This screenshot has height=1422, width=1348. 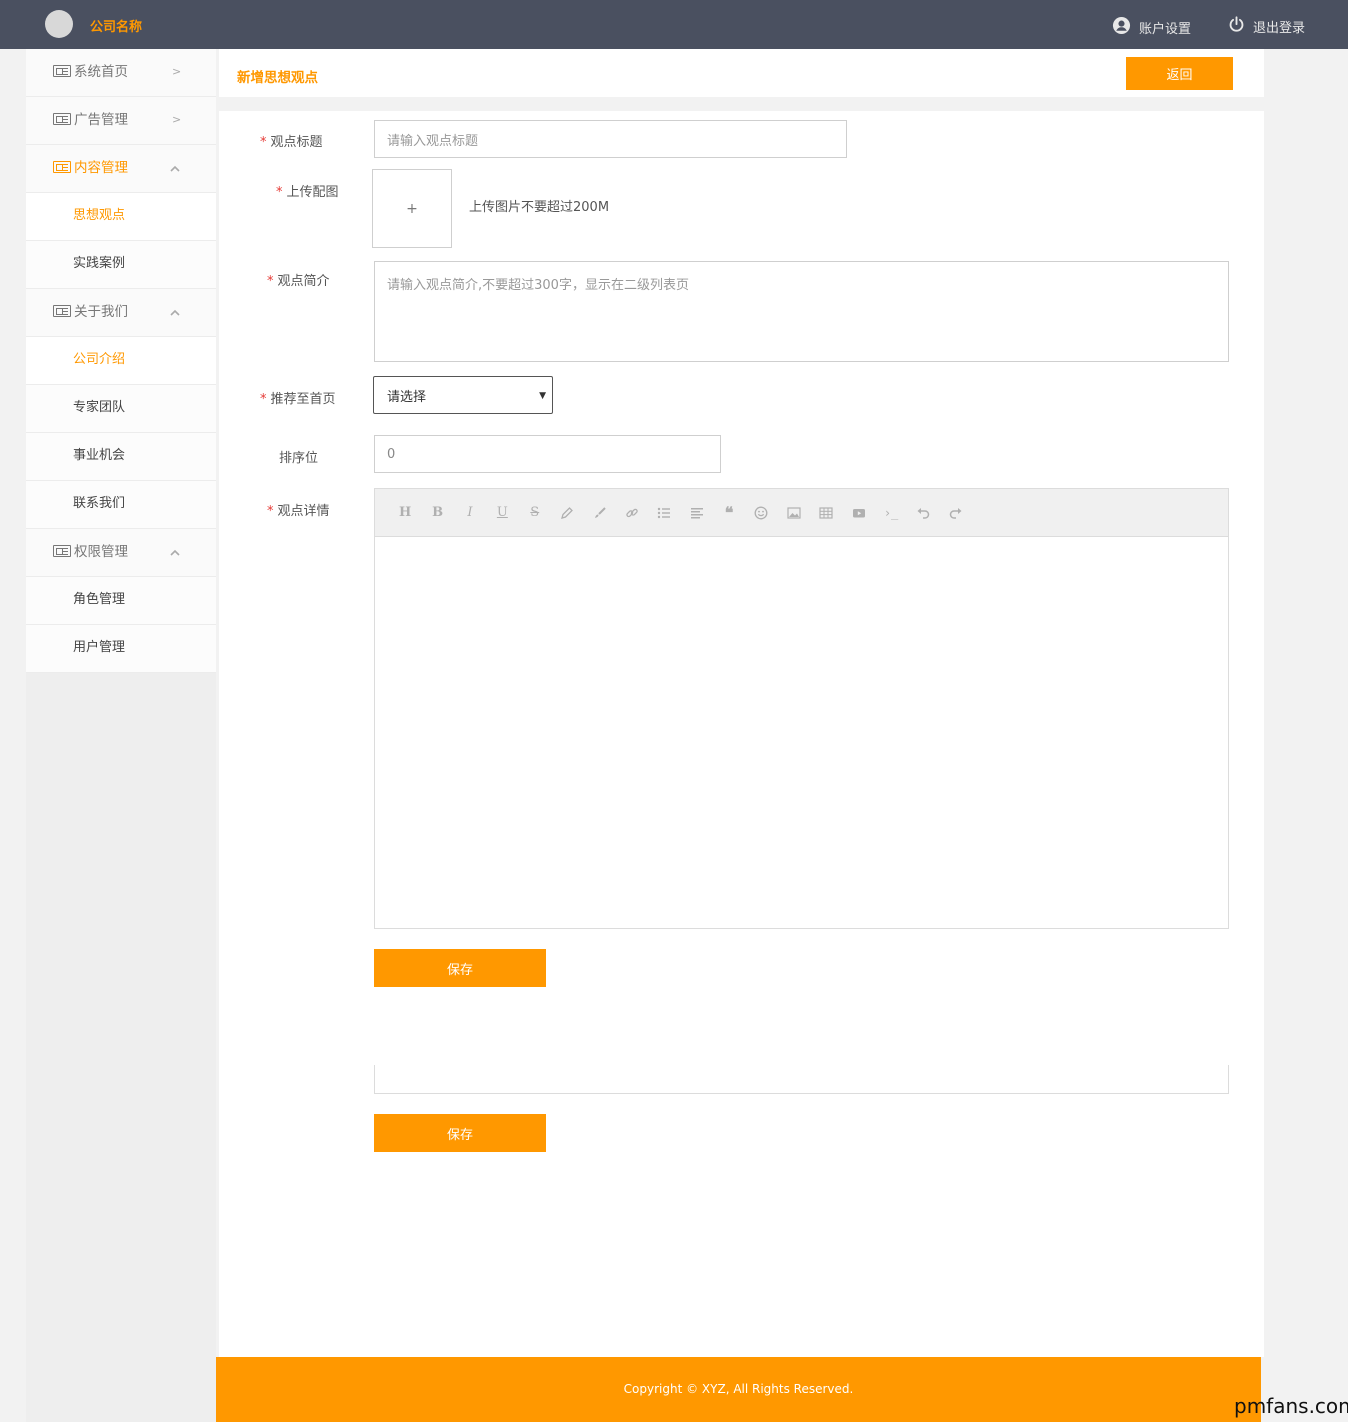 I want to click on bold-icon: B, so click(x=437, y=513).